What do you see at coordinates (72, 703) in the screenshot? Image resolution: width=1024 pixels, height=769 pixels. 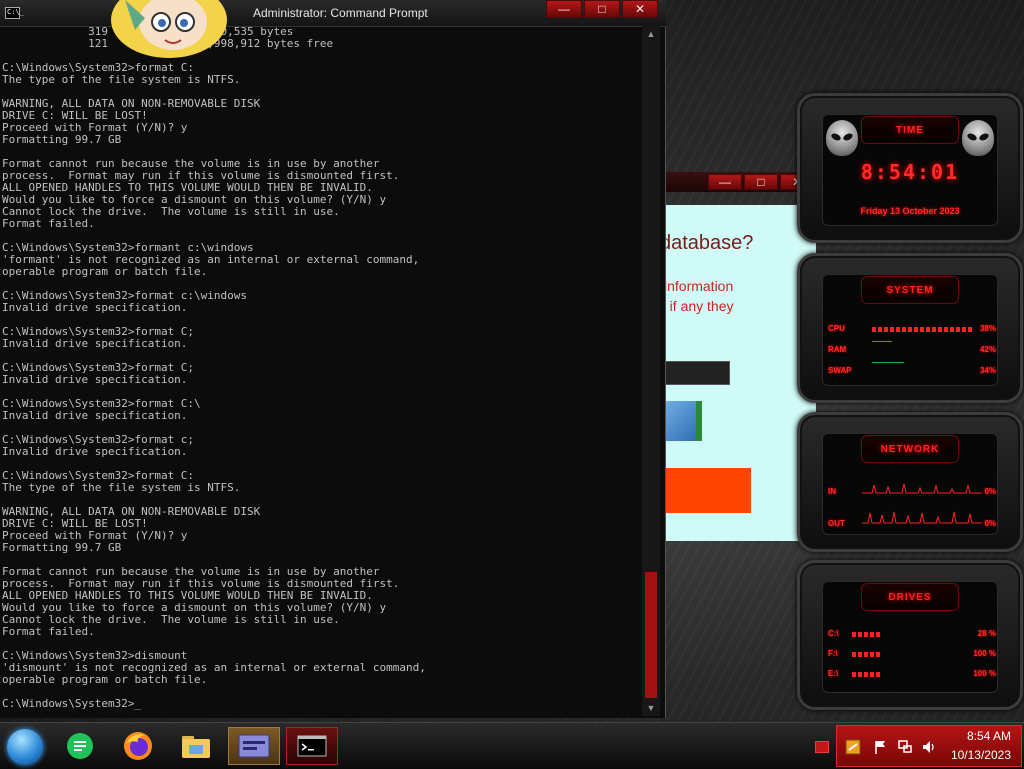 I see `console-line: C:\Windows\System32>_` at bounding box center [72, 703].